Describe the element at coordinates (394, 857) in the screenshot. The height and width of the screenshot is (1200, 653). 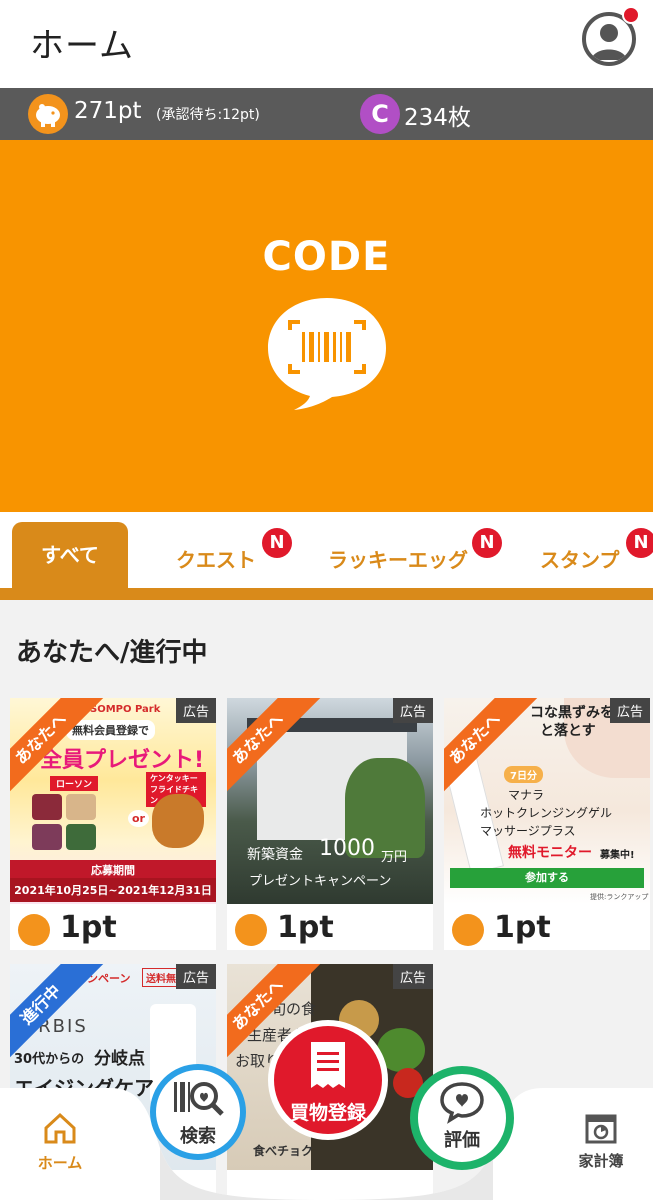
I see `thumb-text: 万円` at that location.